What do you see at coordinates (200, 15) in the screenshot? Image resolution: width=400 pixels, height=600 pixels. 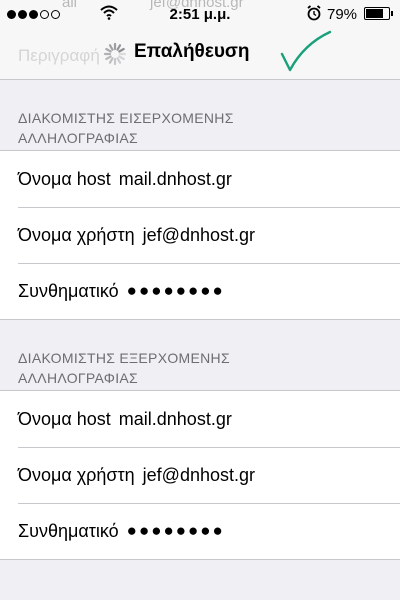 I see `status-bar: ail jef@dnhost.gr 2:51 μ.μ. 79%` at bounding box center [200, 15].